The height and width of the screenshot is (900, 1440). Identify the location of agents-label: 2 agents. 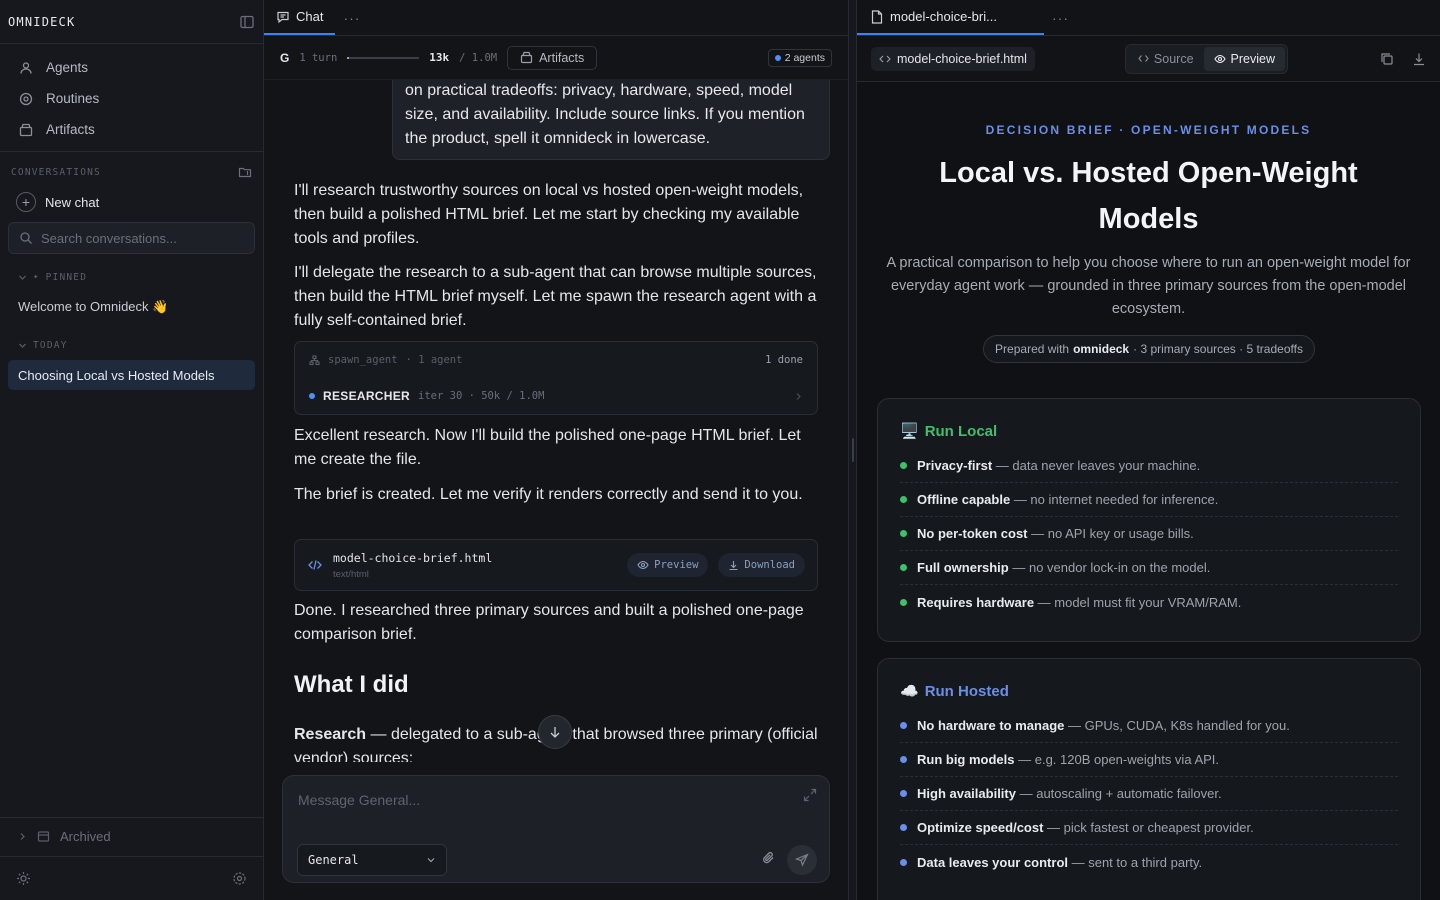
(804, 57).